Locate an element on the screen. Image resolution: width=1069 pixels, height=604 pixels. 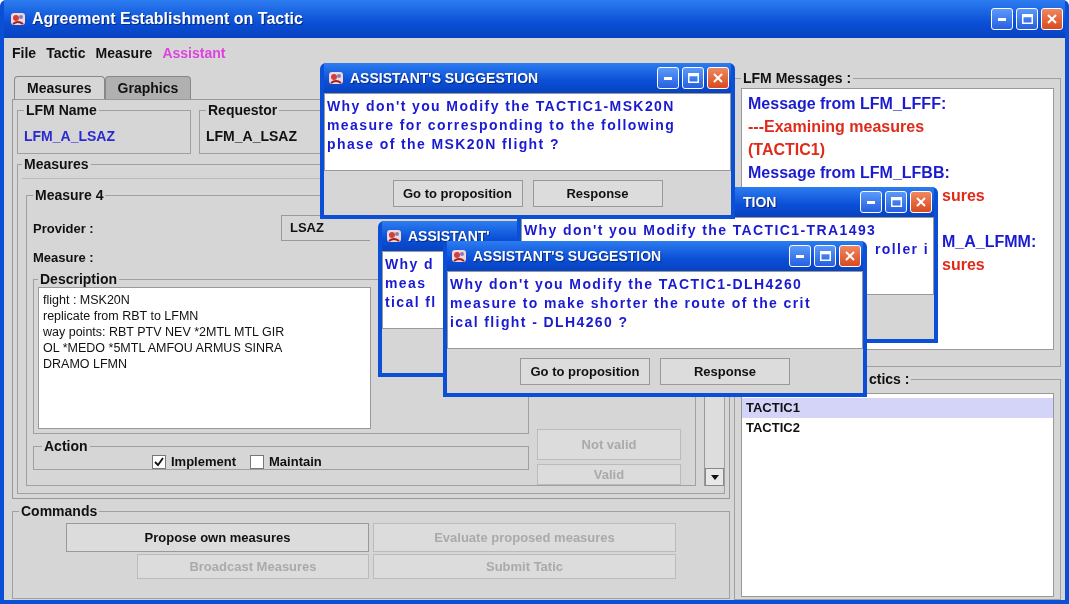
menu-item: Measure is located at coordinates (124, 53).